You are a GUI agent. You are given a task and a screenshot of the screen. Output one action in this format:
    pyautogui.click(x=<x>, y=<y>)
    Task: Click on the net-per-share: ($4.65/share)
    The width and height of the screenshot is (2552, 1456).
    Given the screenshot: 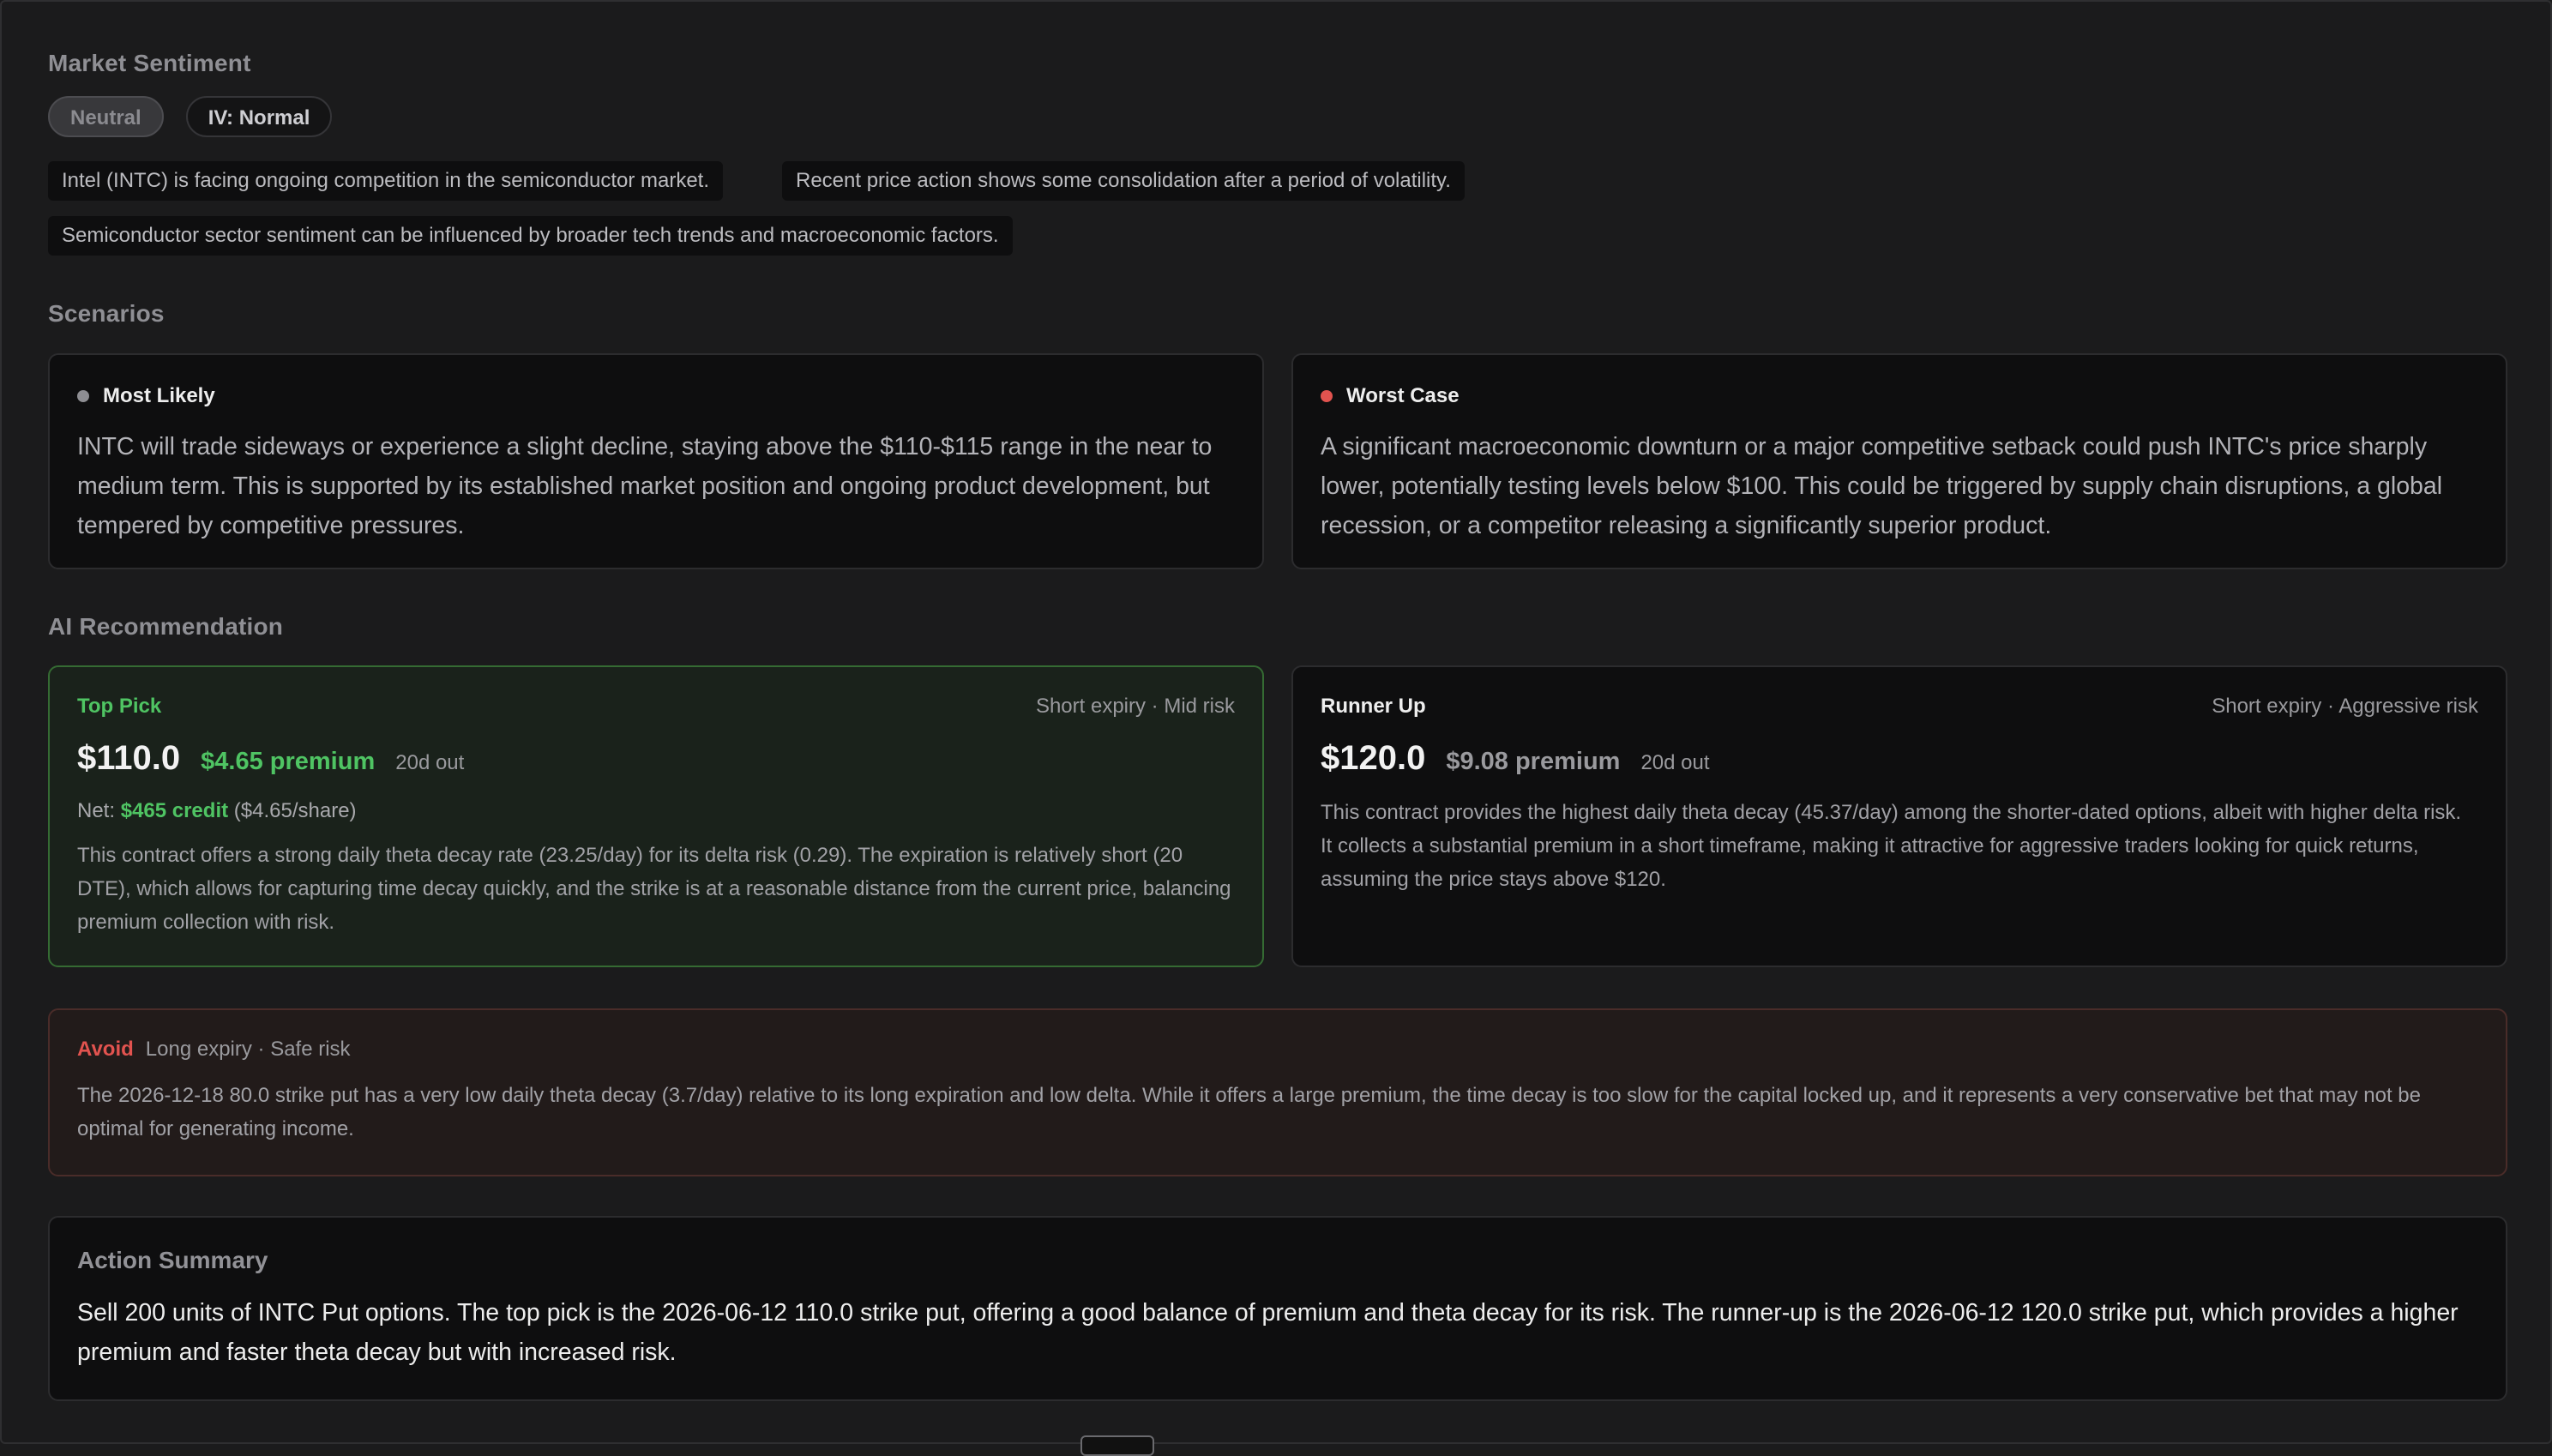 What is the action you would take?
    pyautogui.click(x=295, y=811)
    